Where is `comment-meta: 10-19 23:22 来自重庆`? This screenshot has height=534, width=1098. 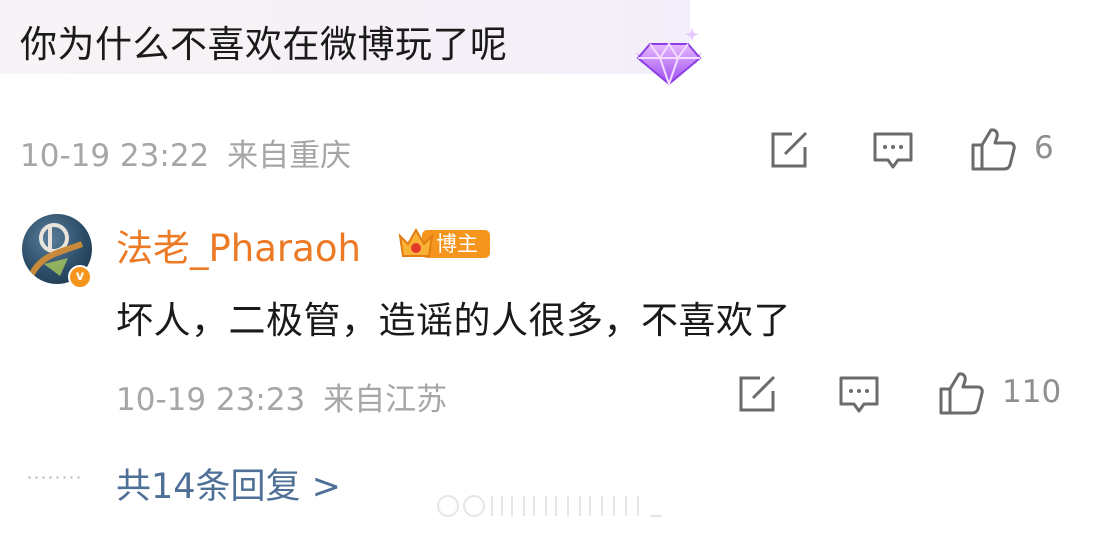
comment-meta: 10-19 23:22 来自重庆 is located at coordinates (185, 152).